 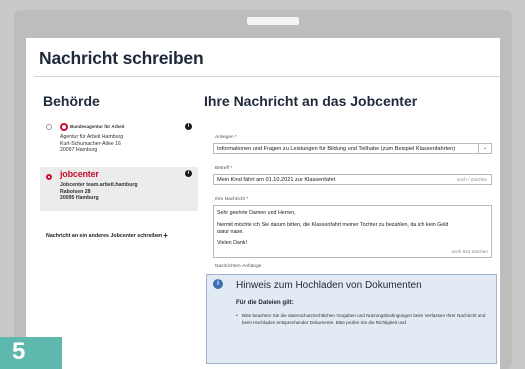 I want to click on notice-title: Hinweis zum Hochladen von Dokumenten, so click(x=329, y=285).